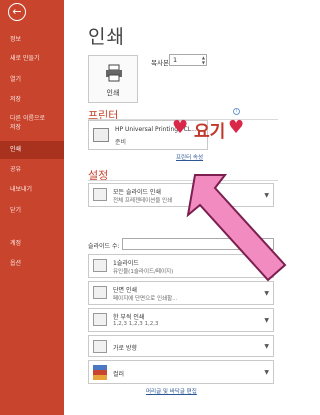 This screenshot has width=320, height=415. I want to click on printer-status: 준비, so click(121, 142).